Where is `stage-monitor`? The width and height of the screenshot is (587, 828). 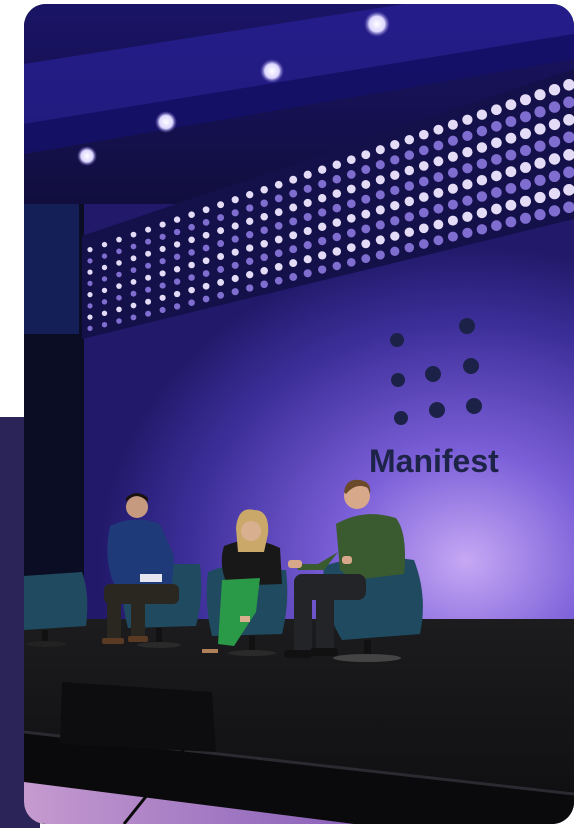 stage-monitor is located at coordinates (138, 717).